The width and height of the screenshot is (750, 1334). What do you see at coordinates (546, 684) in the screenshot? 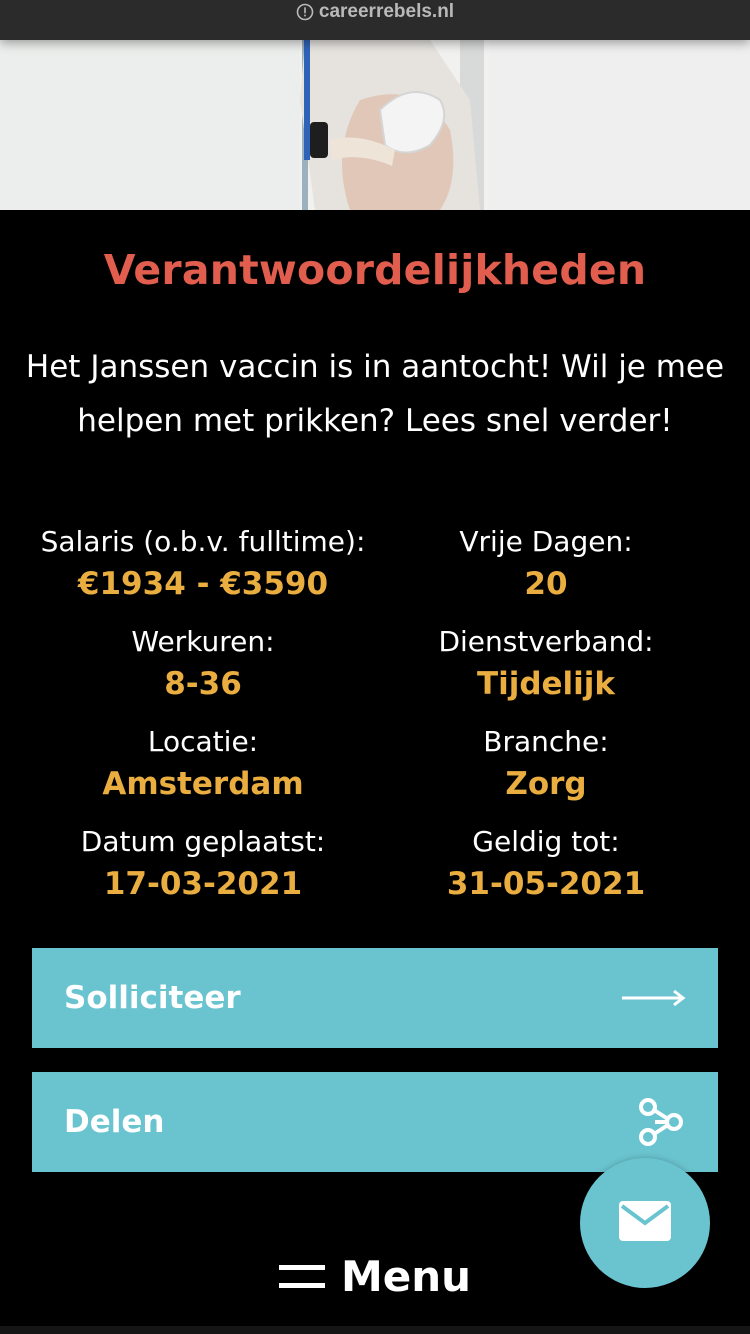
I see `fact-value: Tijdelijk` at bounding box center [546, 684].